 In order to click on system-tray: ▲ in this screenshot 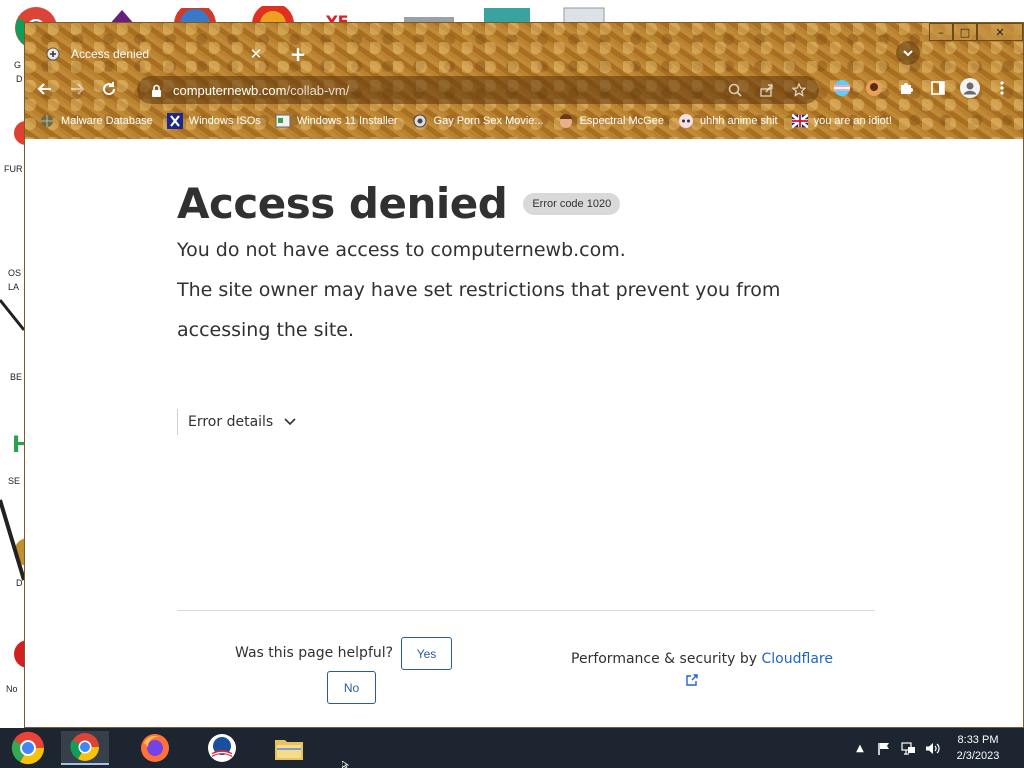, I will do `click(892, 748)`.